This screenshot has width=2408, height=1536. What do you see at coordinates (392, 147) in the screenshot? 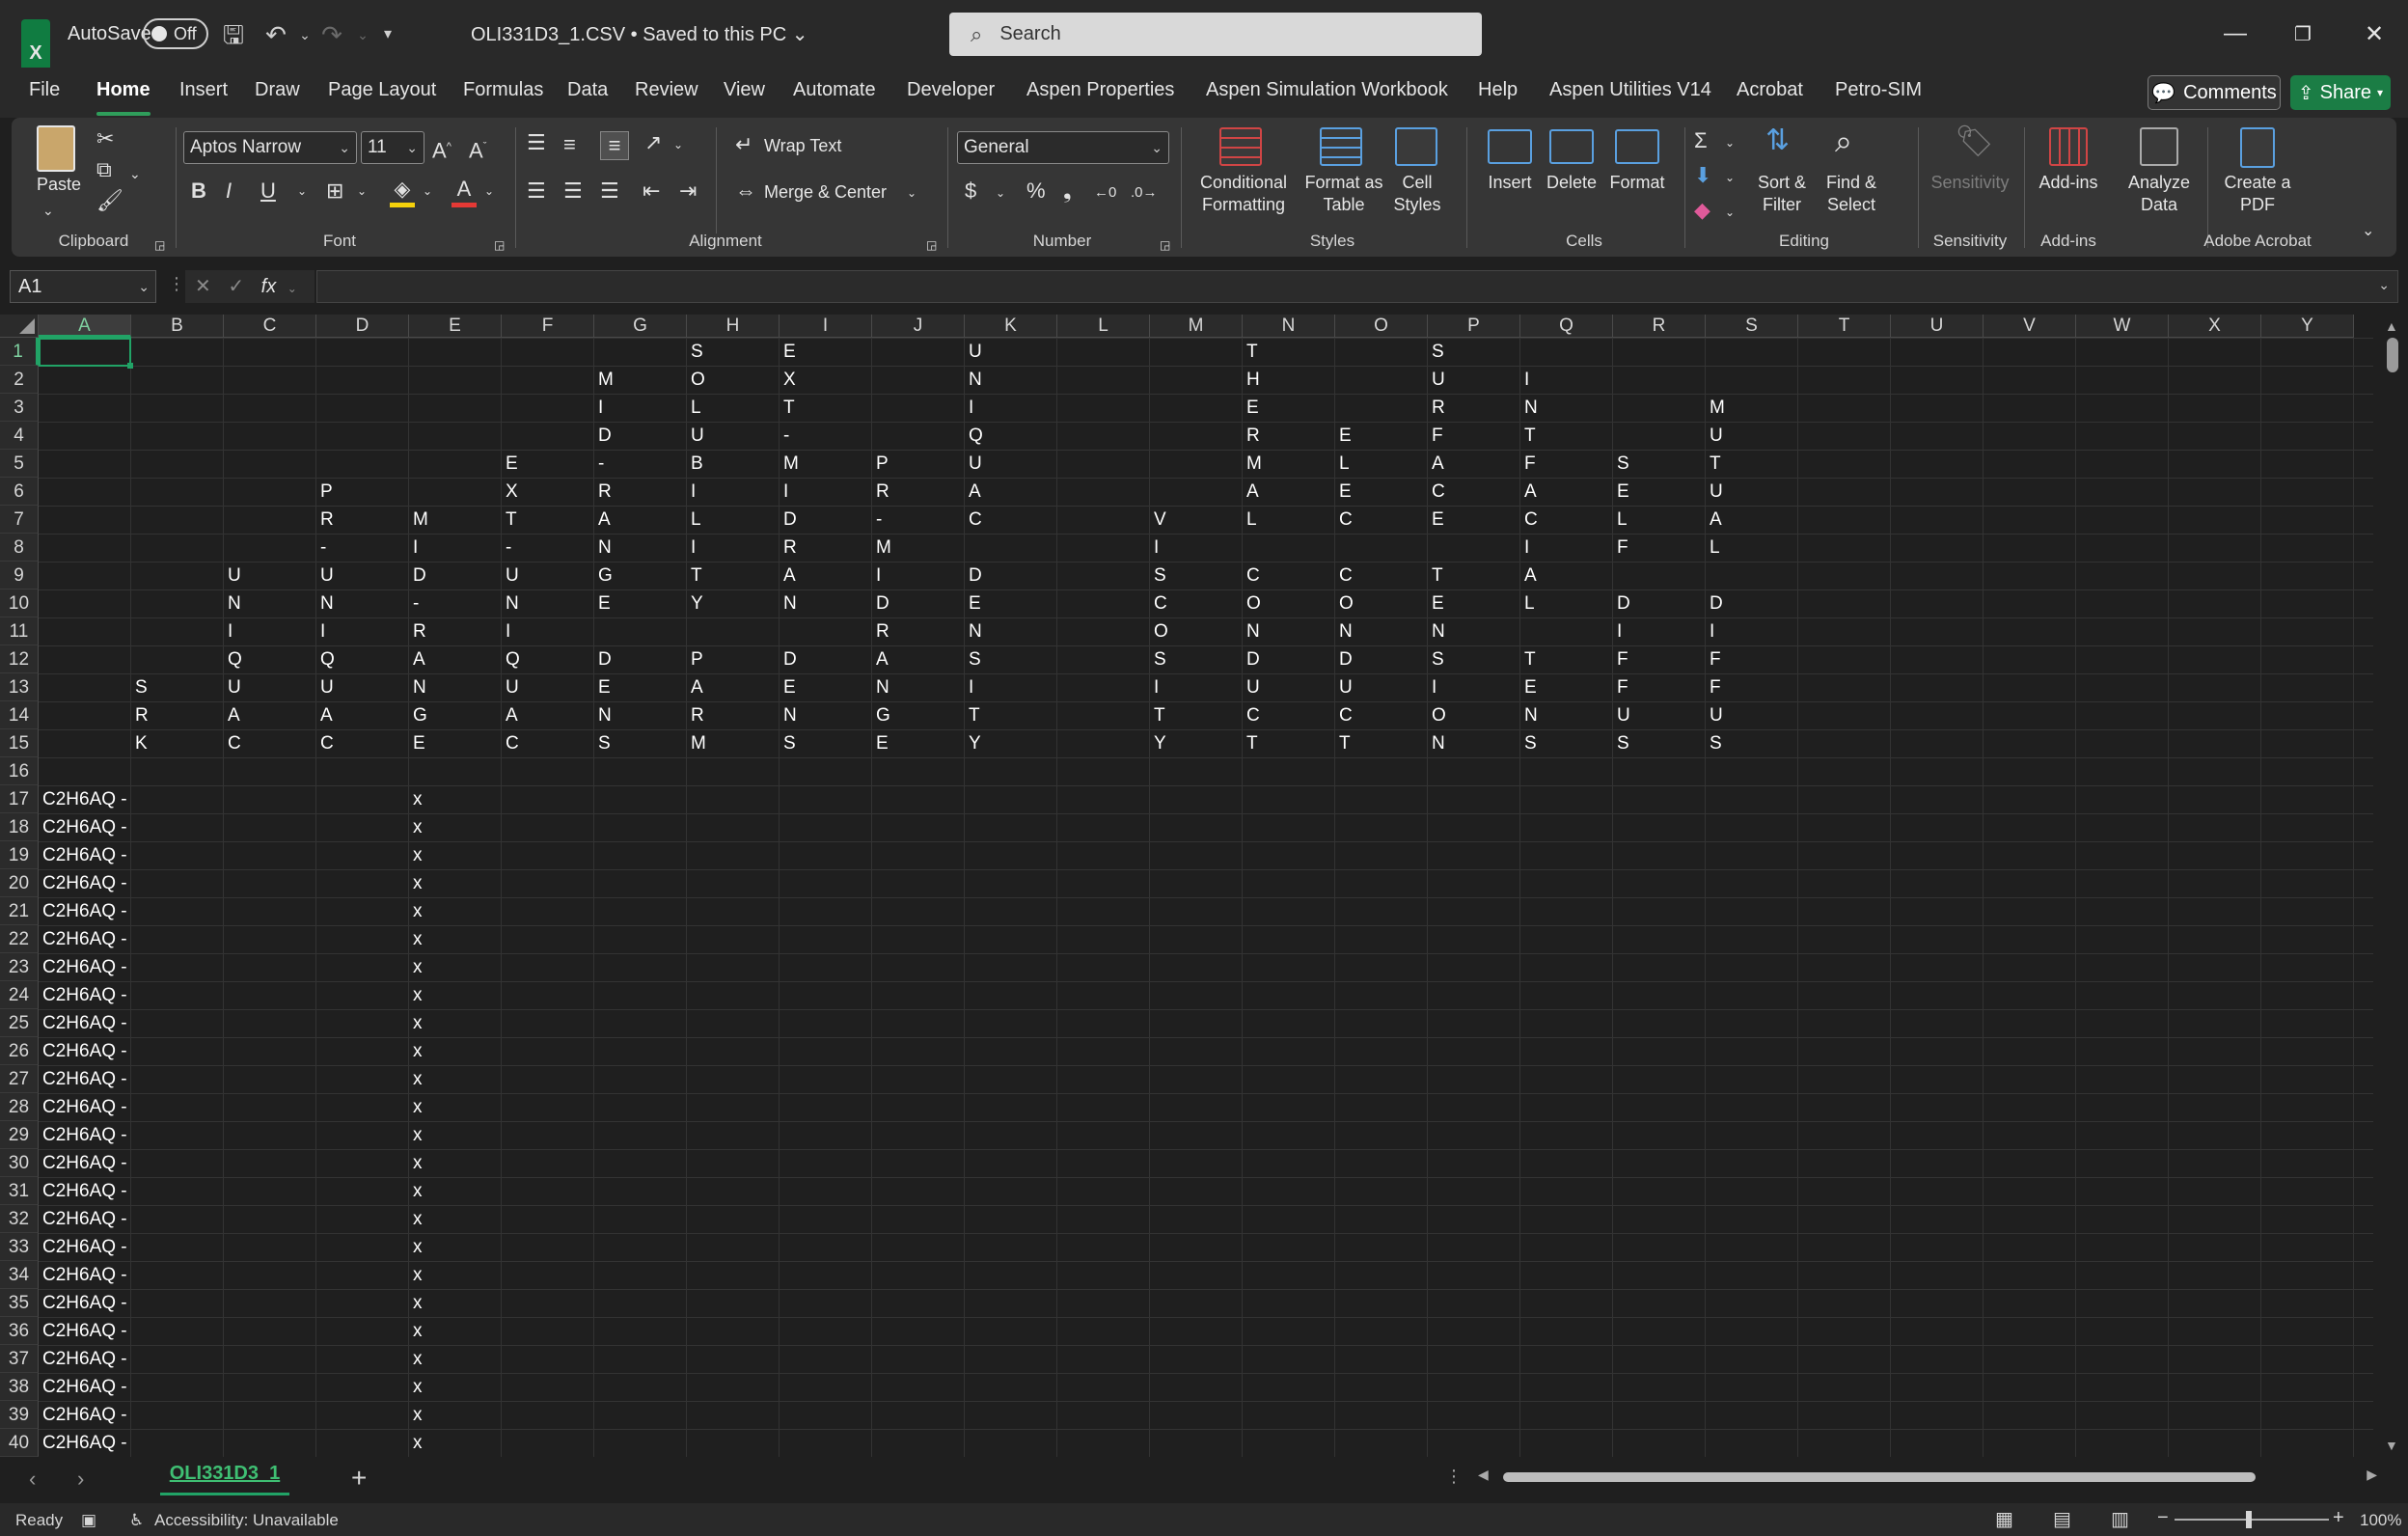
I see `font-size-combo: 11 ⌄` at bounding box center [392, 147].